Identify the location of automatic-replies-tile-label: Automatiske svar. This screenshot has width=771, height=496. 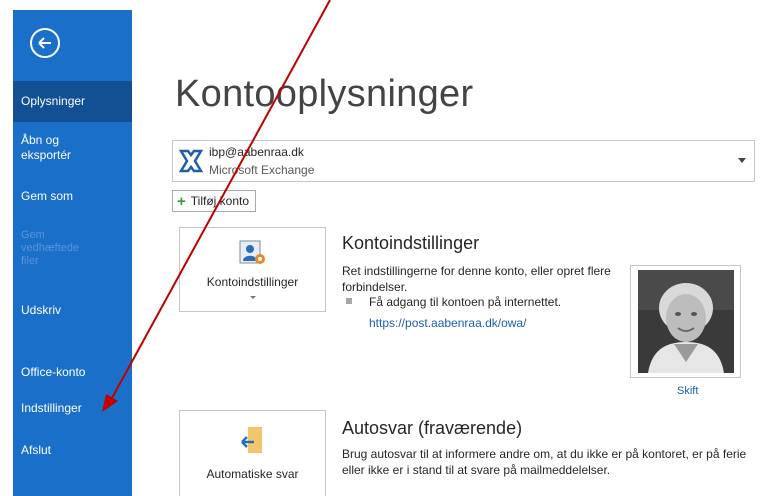
(252, 474).